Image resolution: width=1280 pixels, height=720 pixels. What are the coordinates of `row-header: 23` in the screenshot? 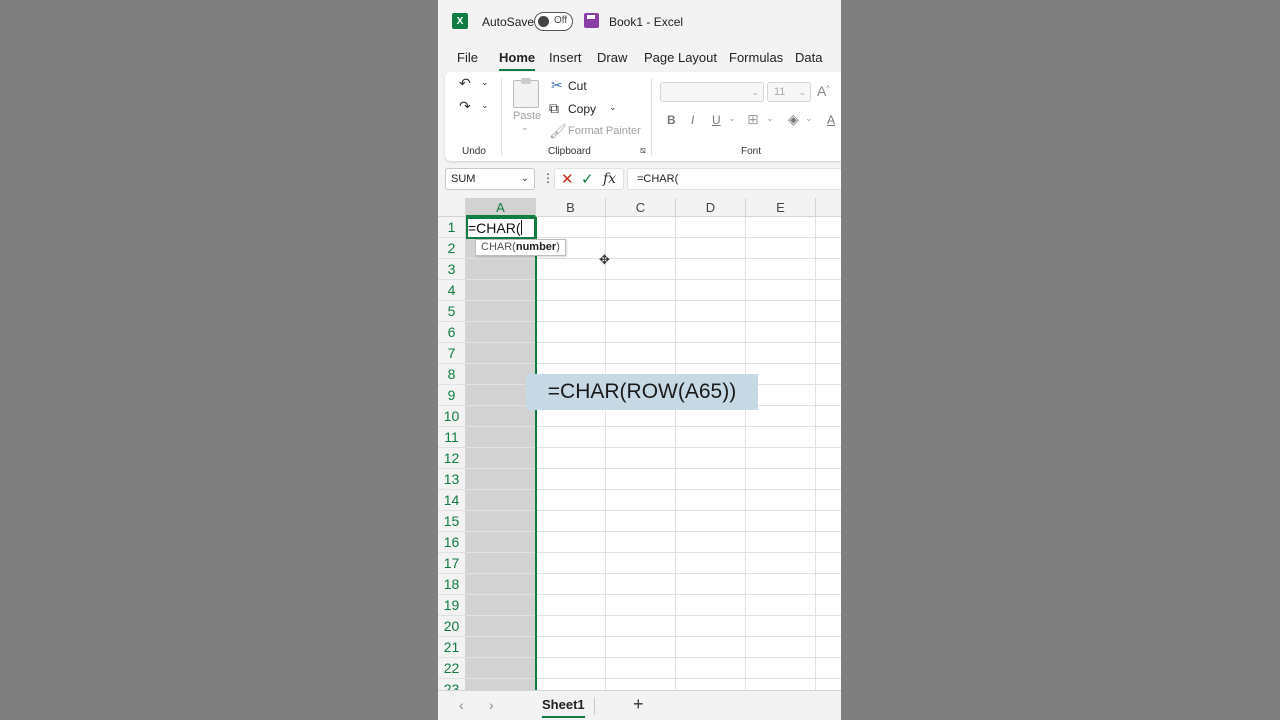 It's located at (452, 684).